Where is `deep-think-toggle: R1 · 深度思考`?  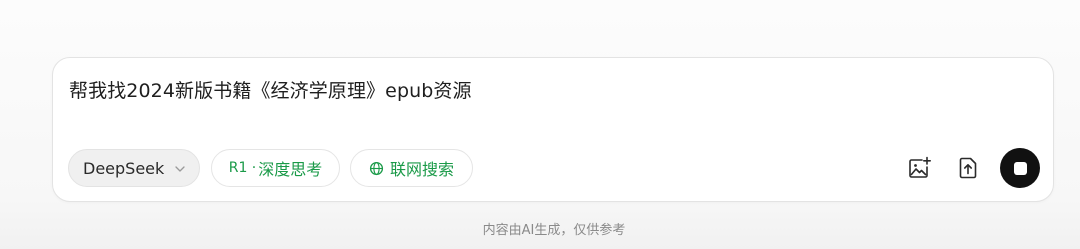
deep-think-toggle: R1 · 深度思考 is located at coordinates (275, 168).